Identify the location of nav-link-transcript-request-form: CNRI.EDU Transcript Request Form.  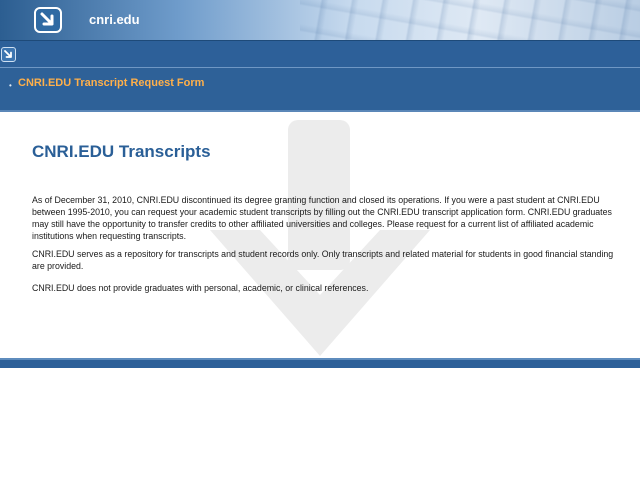
(111, 83).